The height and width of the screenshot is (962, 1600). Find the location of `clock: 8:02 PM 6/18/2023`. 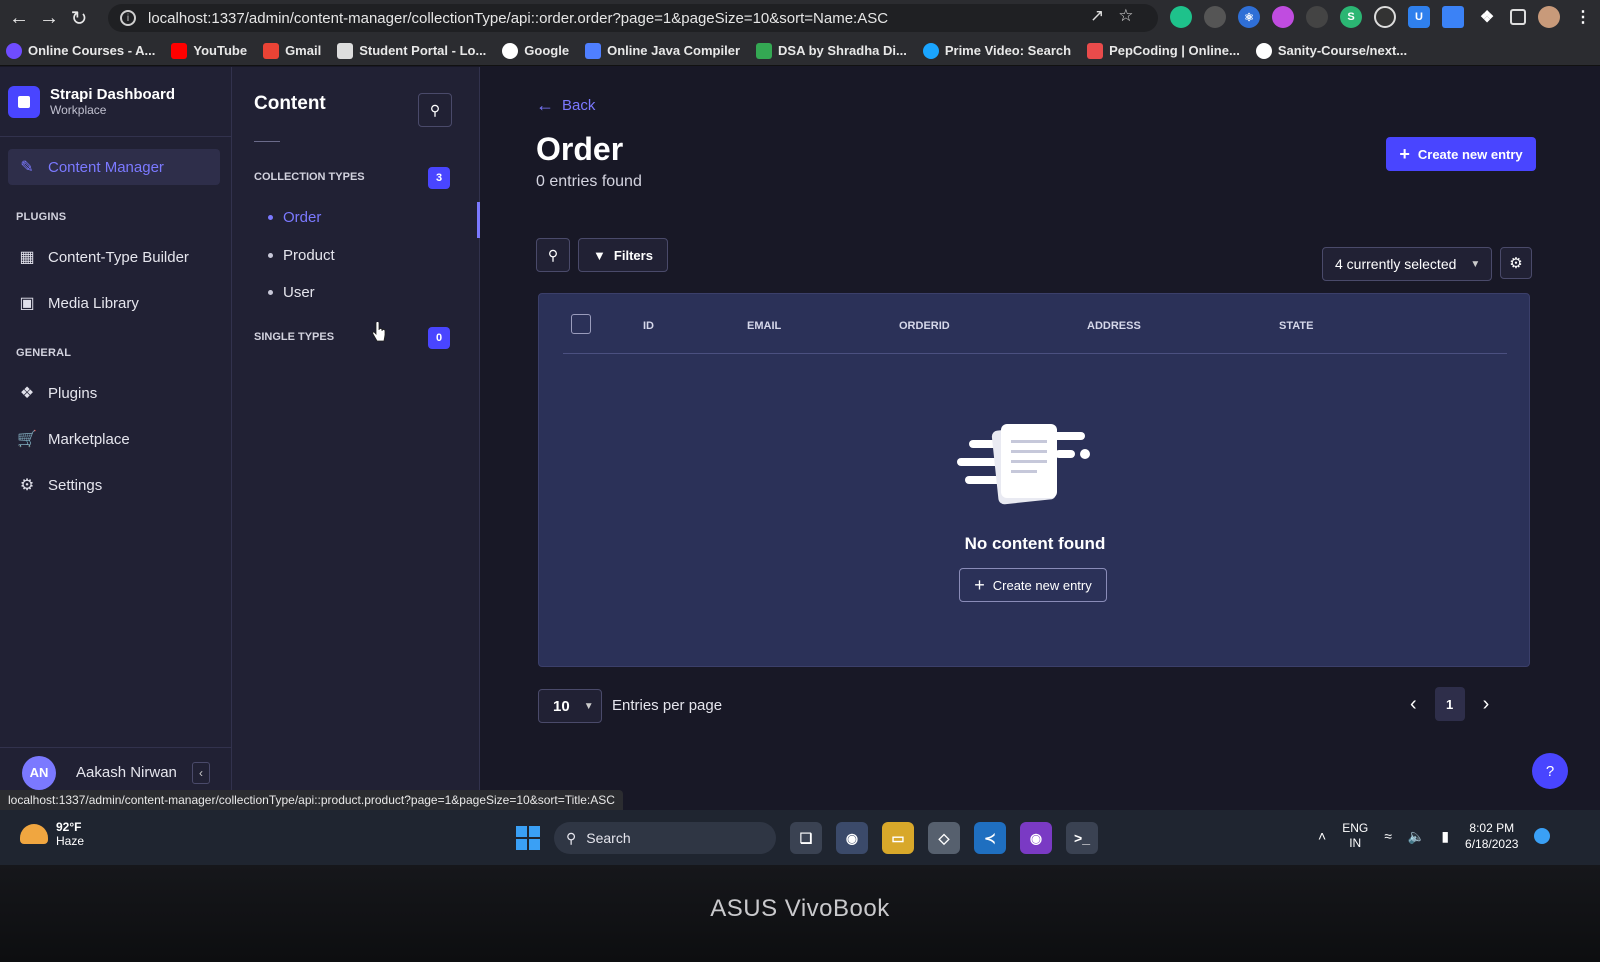

clock: 8:02 PM 6/18/2023 is located at coordinates (1491, 836).